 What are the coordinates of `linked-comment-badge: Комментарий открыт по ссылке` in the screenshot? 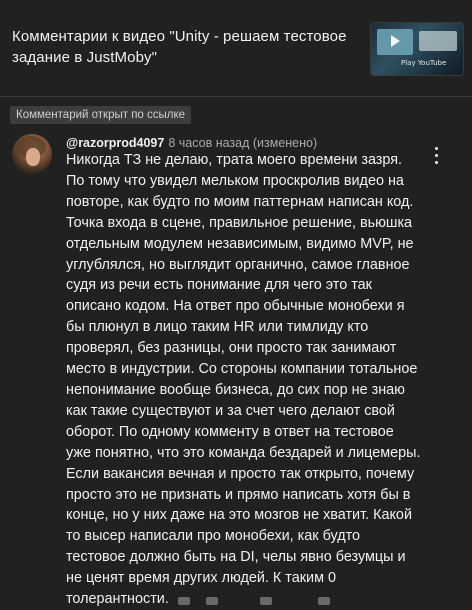 It's located at (101, 115).